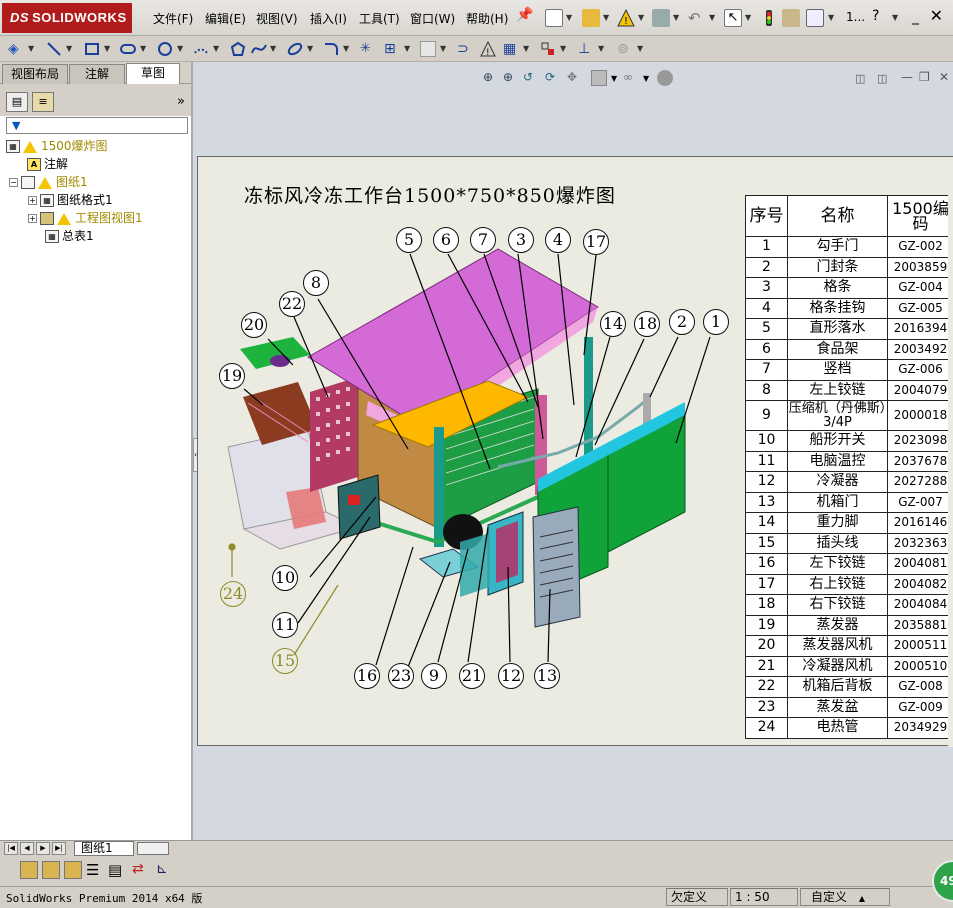 Image resolution: width=953 pixels, height=908 pixels. Describe the element at coordinates (575, 78) in the screenshot. I see `pan-icon: ✥` at that location.